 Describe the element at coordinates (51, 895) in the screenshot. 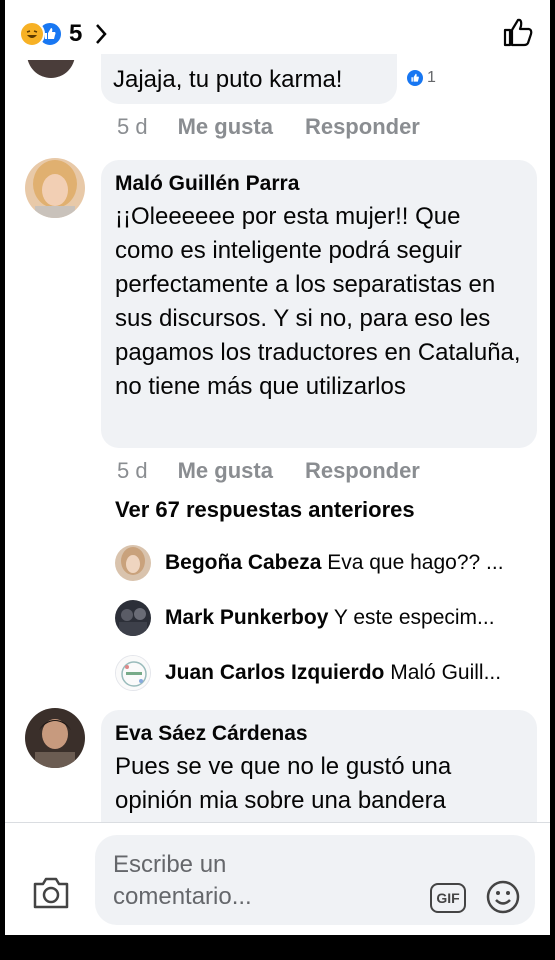

I see `camera-icon` at that location.